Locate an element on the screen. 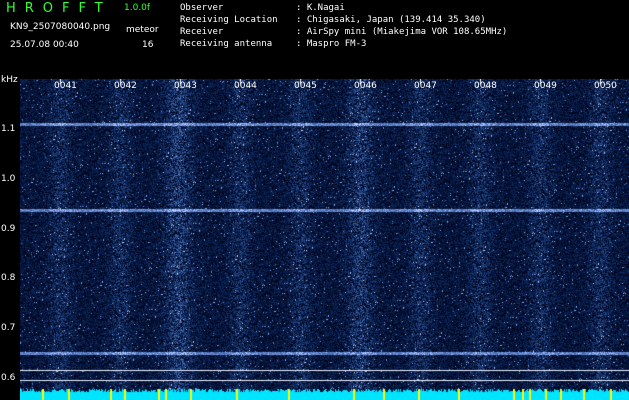  y-tick-1-0: 1.0 is located at coordinates (8, 179).